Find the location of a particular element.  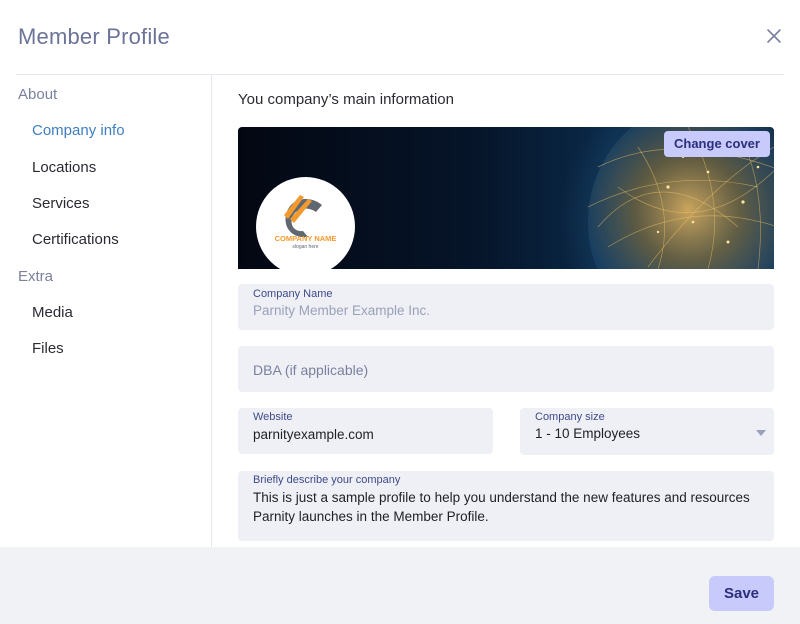

sidebar-item-company-info: Company info is located at coordinates (78, 130).